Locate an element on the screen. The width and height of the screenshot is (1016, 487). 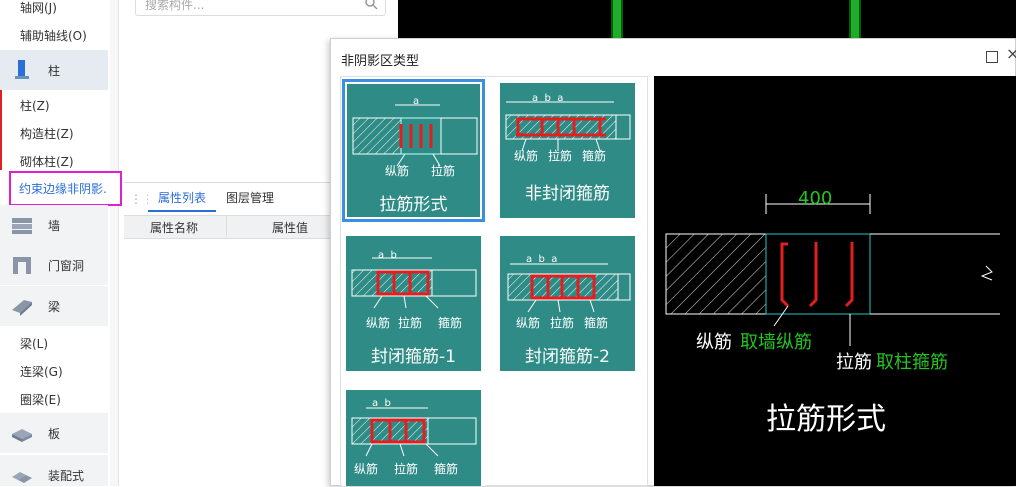
sidebar-item-constraint-edge: 约束边缘非阴影. is located at coordinates (63, 188).